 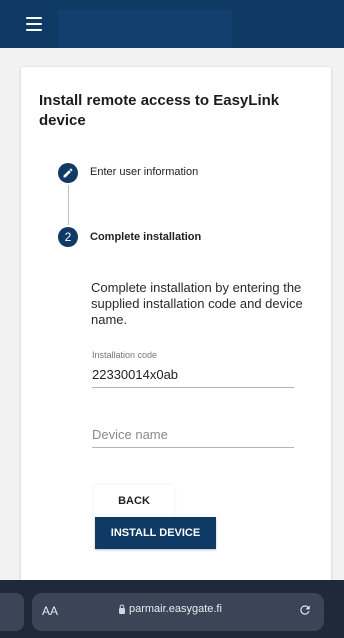 What do you see at coordinates (159, 110) in the screenshot?
I see `page-title: Install remote access to EasyLink device` at bounding box center [159, 110].